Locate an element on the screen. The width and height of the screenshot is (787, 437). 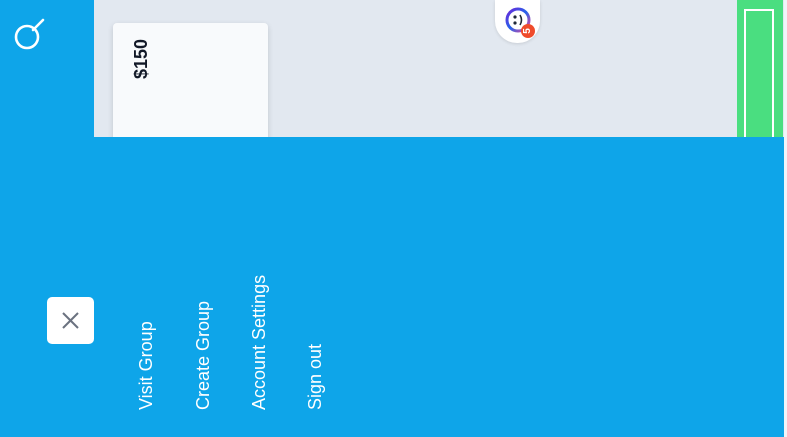
close-menu-button is located at coordinates (70, 320).